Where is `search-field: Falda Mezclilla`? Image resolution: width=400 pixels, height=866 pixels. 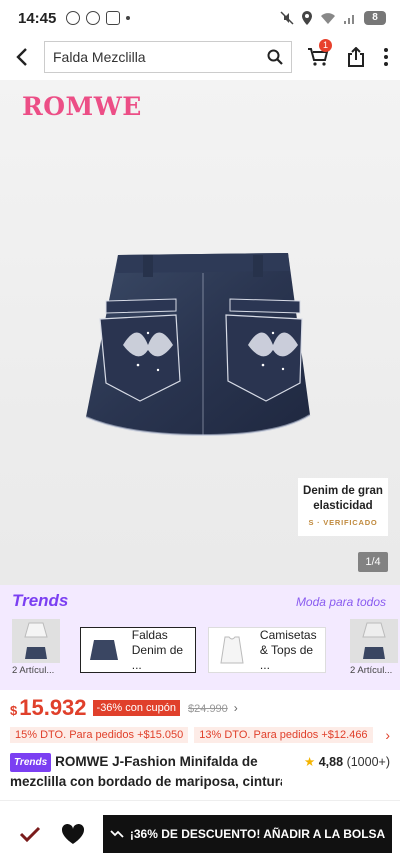 search-field: Falda Mezclilla is located at coordinates (168, 57).